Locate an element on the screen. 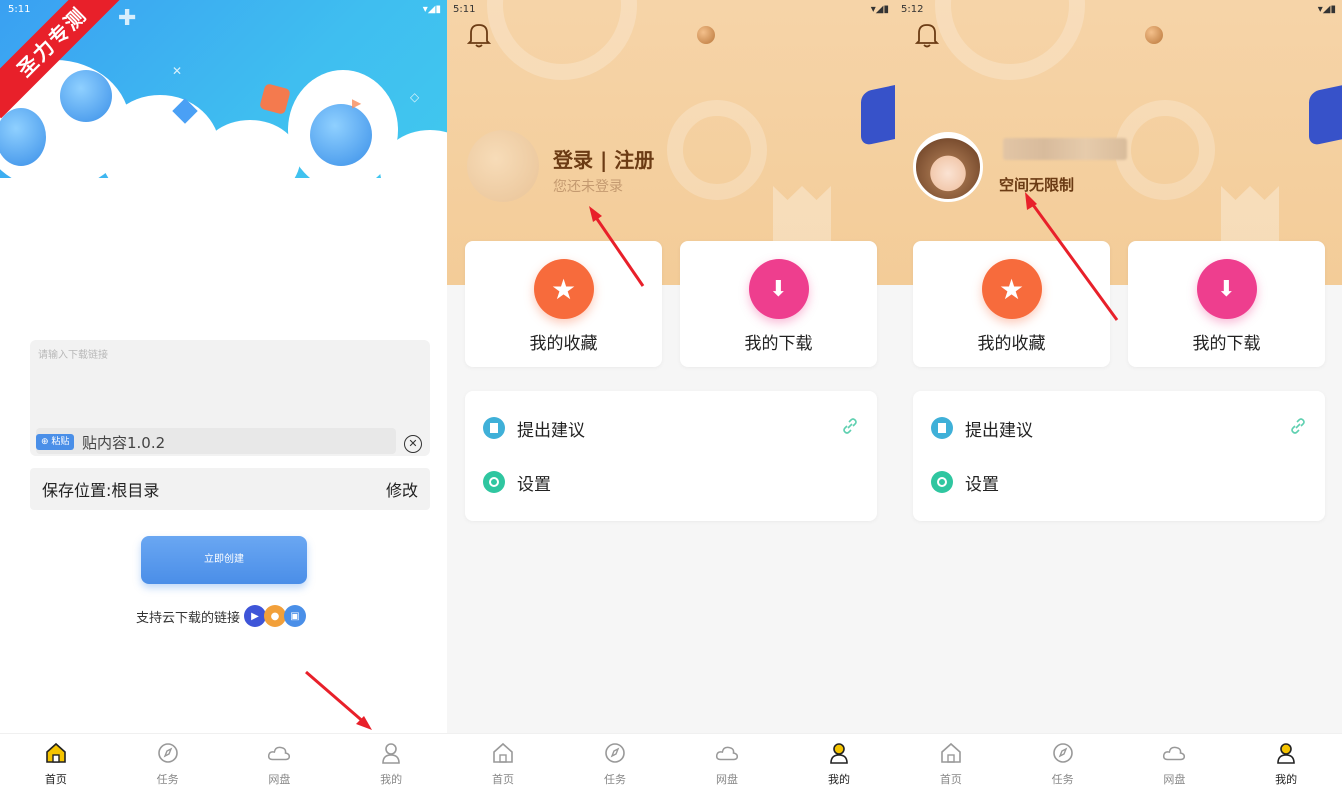 This screenshot has width=1342, height=793. download-link-input: 请输入下载链接 ⊕ 粘贴 贴内容1.0.2 ✕ is located at coordinates (230, 398).